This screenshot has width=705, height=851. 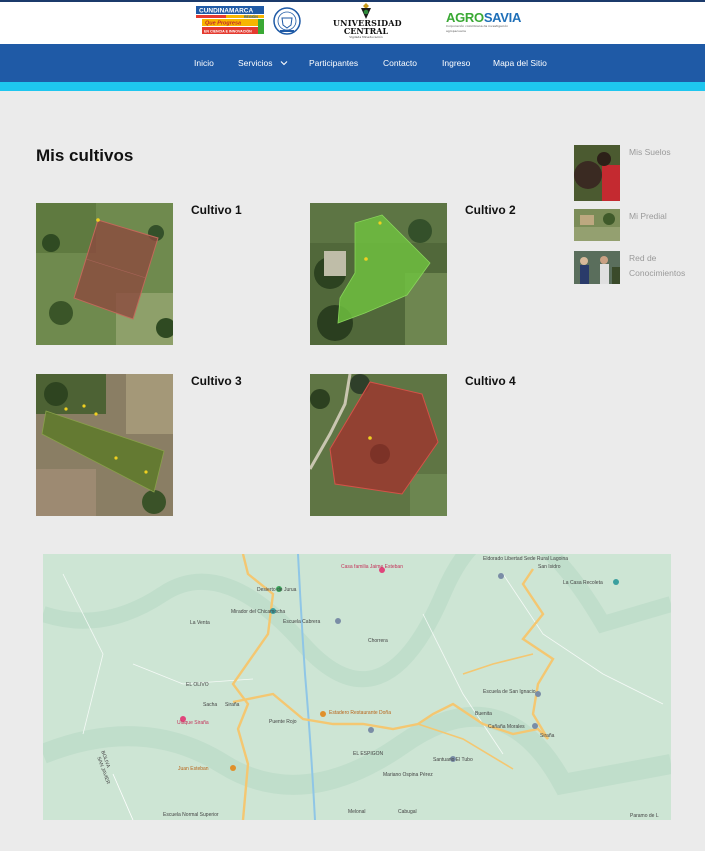 What do you see at coordinates (85, 155) in the screenshot?
I see `page-title: Mis cultivos` at bounding box center [85, 155].